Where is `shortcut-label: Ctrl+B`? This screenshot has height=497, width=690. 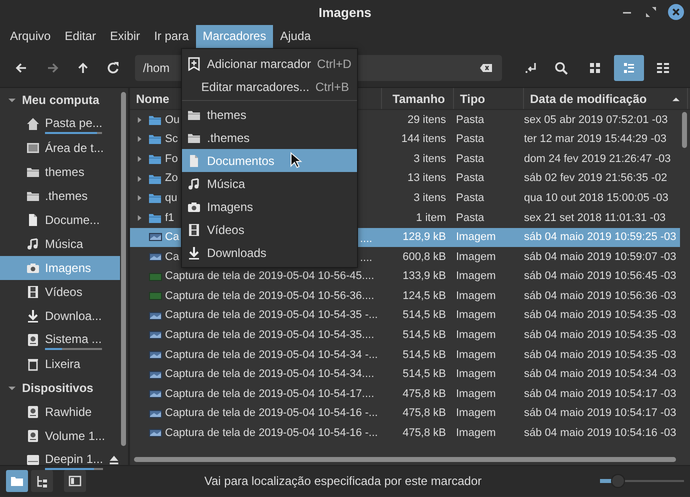 shortcut-label: Ctrl+B is located at coordinates (332, 87).